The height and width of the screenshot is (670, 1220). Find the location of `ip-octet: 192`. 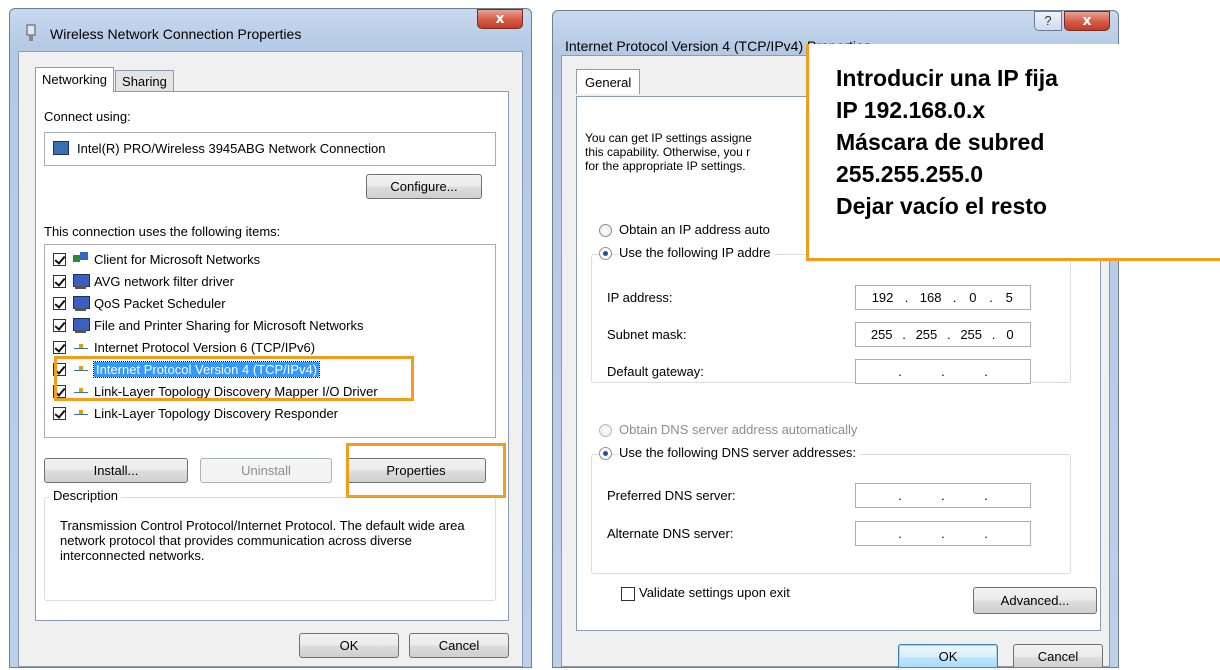

ip-octet: 192 is located at coordinates (882, 297).